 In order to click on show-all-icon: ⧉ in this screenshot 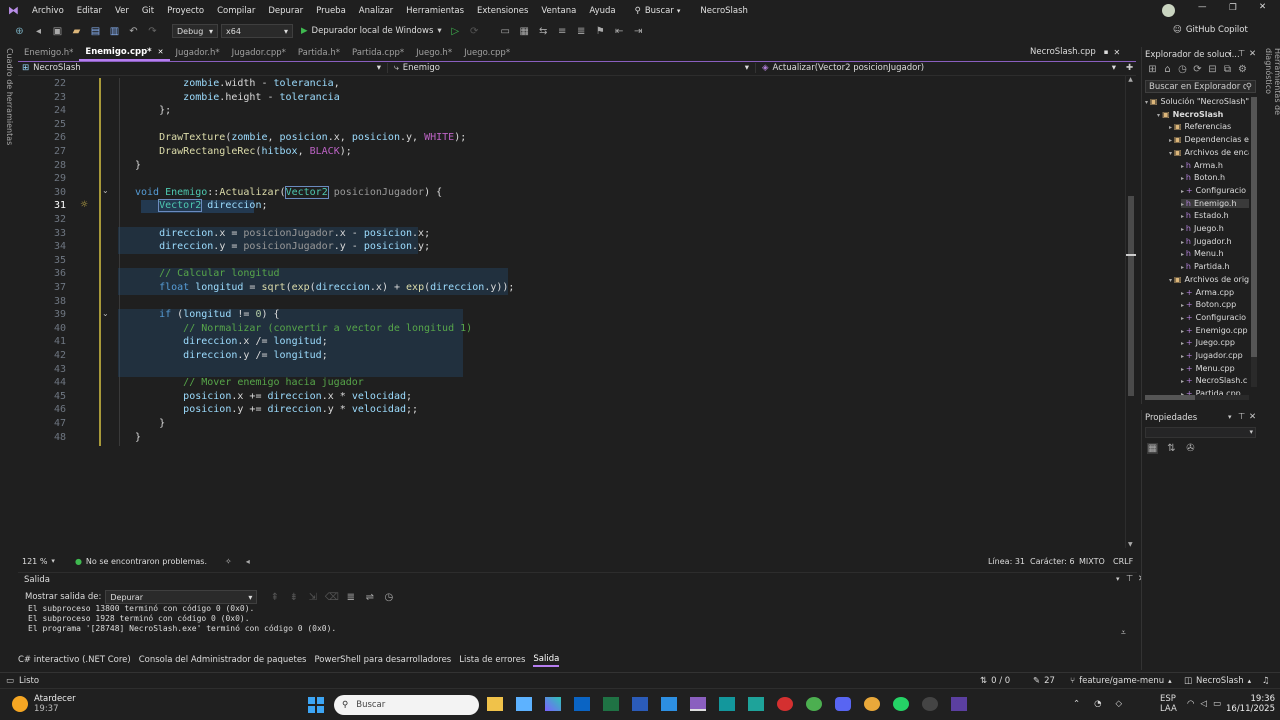, I will do `click(1227, 69)`.